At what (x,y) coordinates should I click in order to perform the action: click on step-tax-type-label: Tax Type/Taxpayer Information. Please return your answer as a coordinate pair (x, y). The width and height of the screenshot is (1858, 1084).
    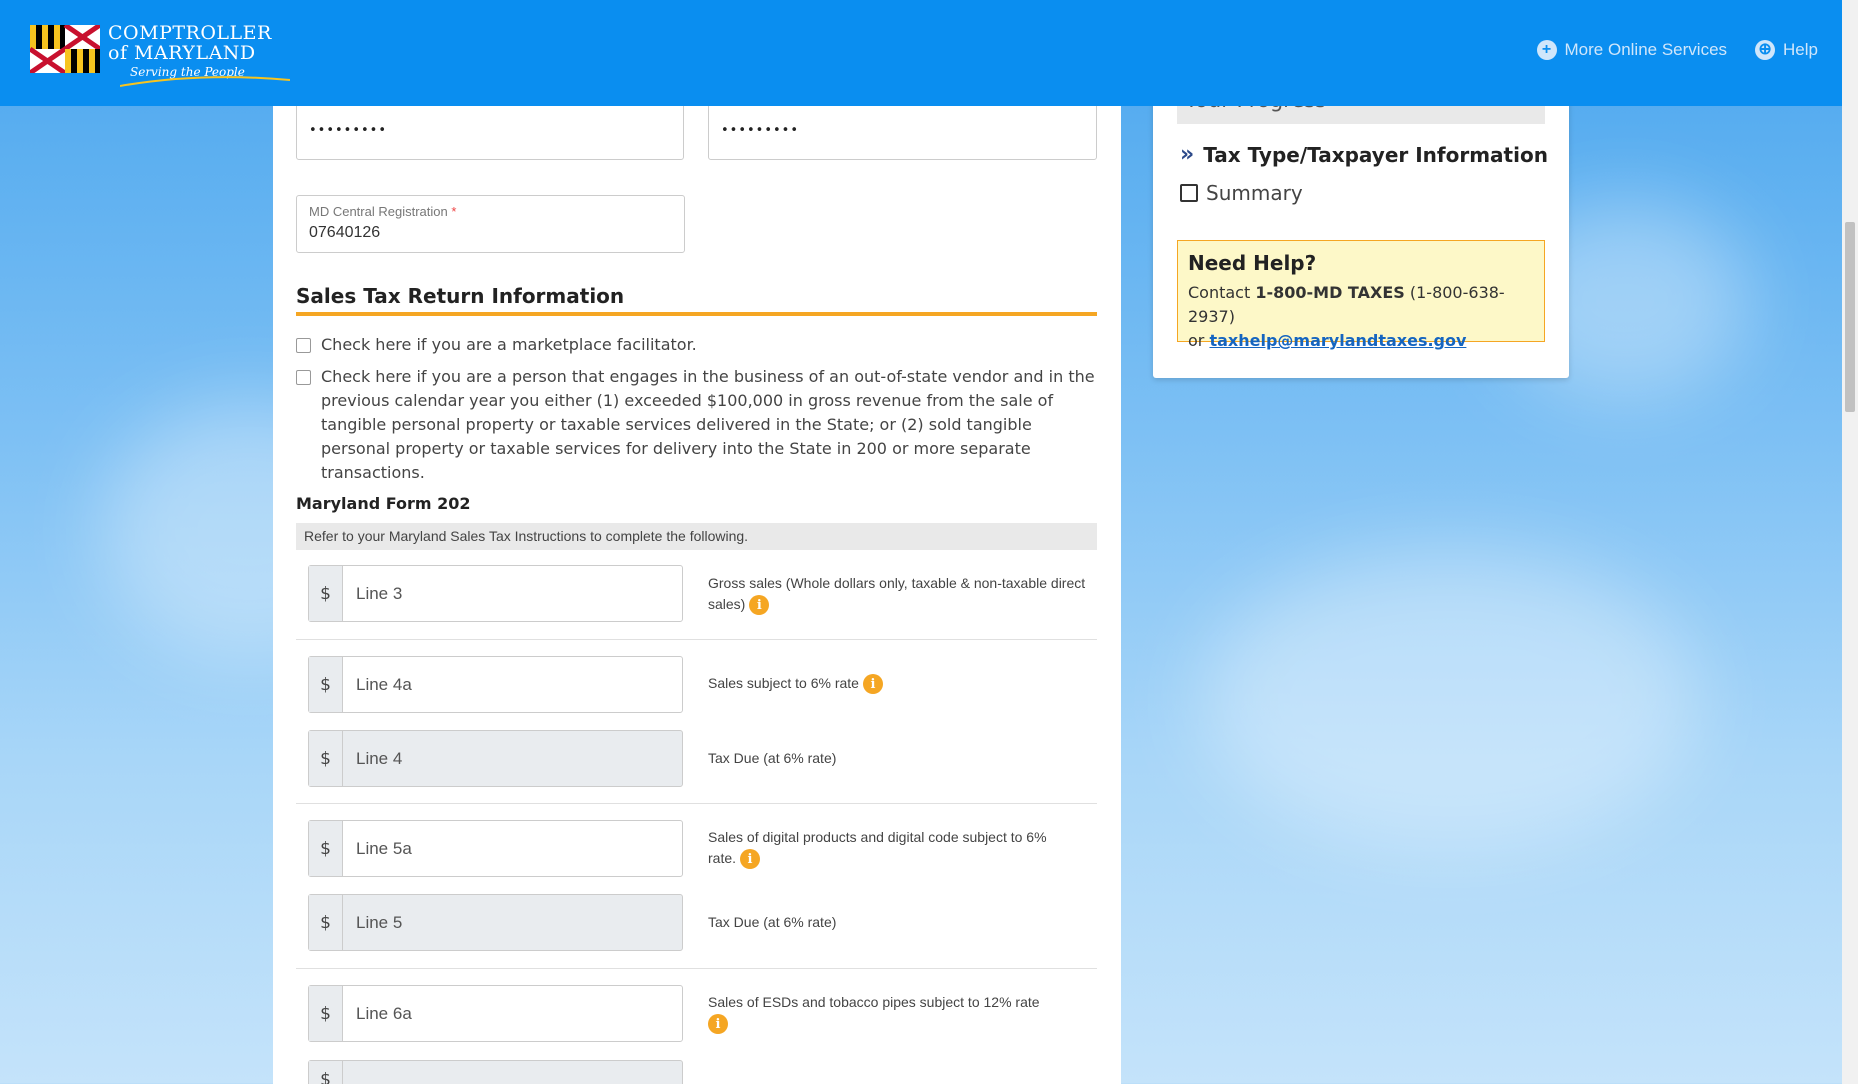
    Looking at the image, I should click on (1375, 154).